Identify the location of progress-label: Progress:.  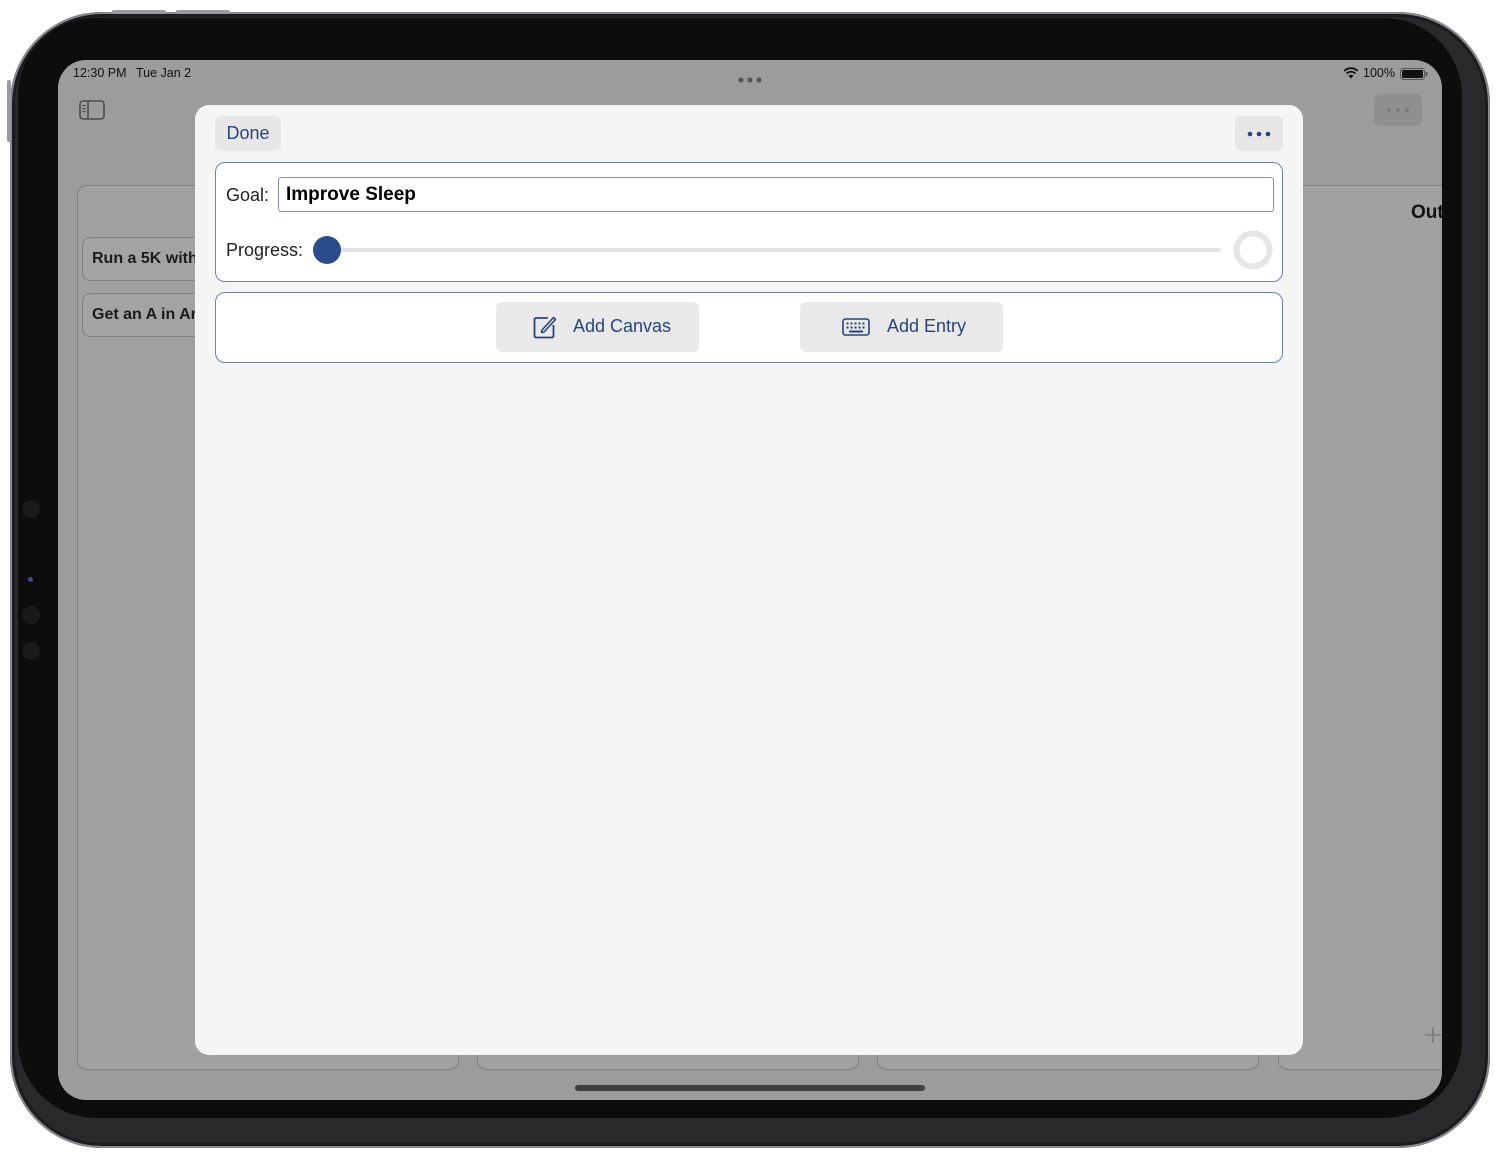
(265, 250).